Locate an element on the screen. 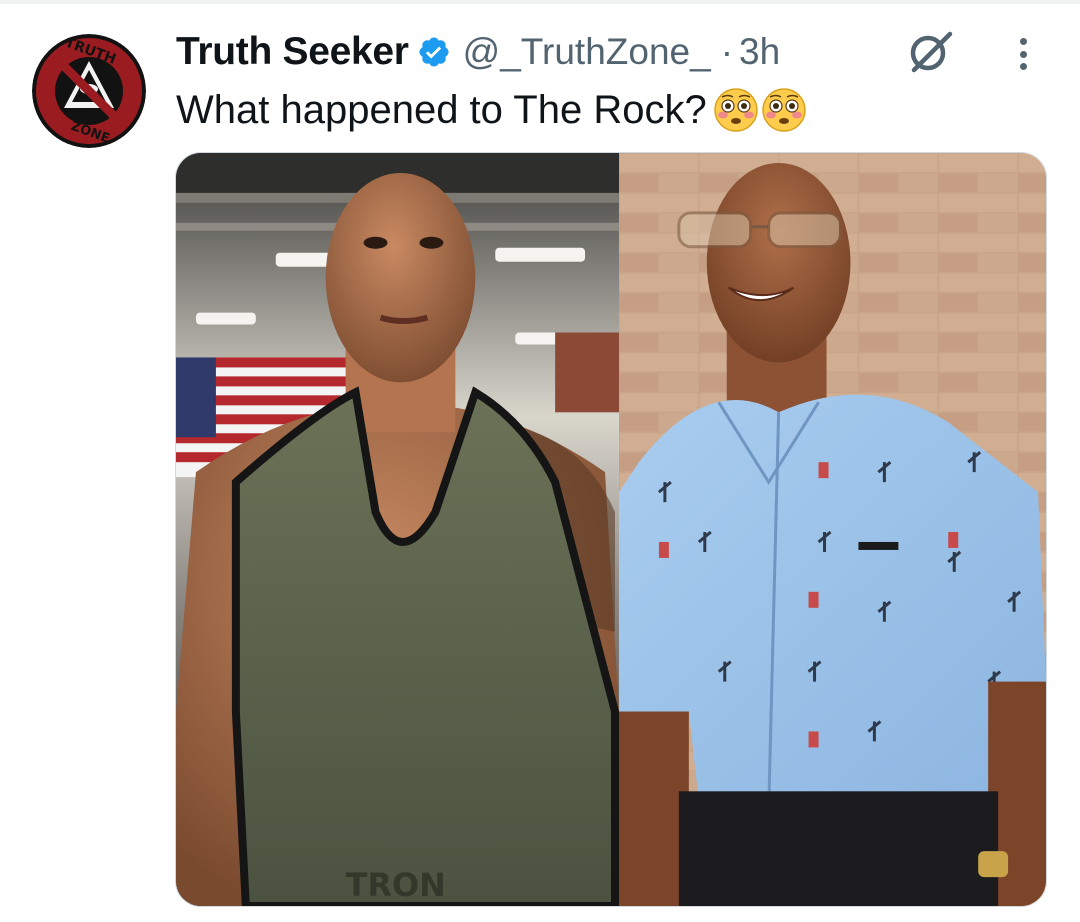 The image size is (1080, 922). tank-top-print: TRON is located at coordinates (396, 885).